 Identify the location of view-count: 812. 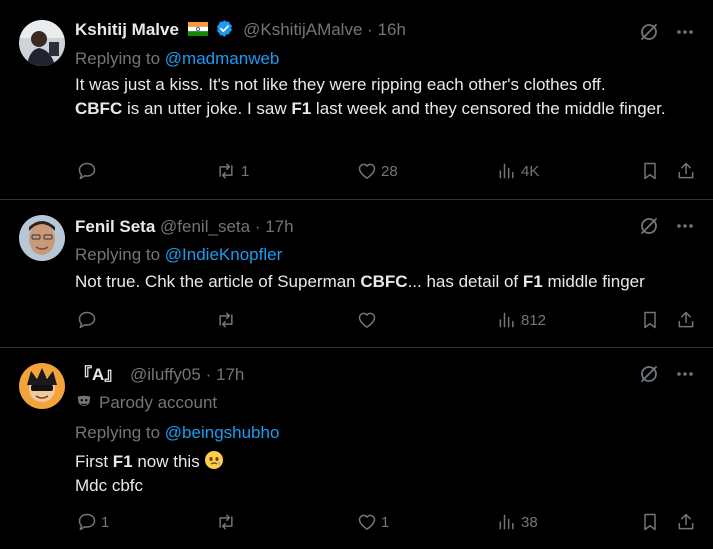
(534, 320).